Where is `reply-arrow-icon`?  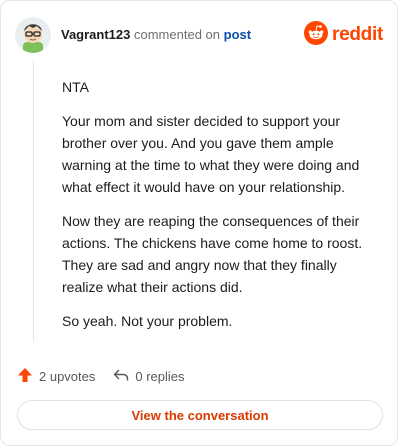 reply-arrow-icon is located at coordinates (124, 376).